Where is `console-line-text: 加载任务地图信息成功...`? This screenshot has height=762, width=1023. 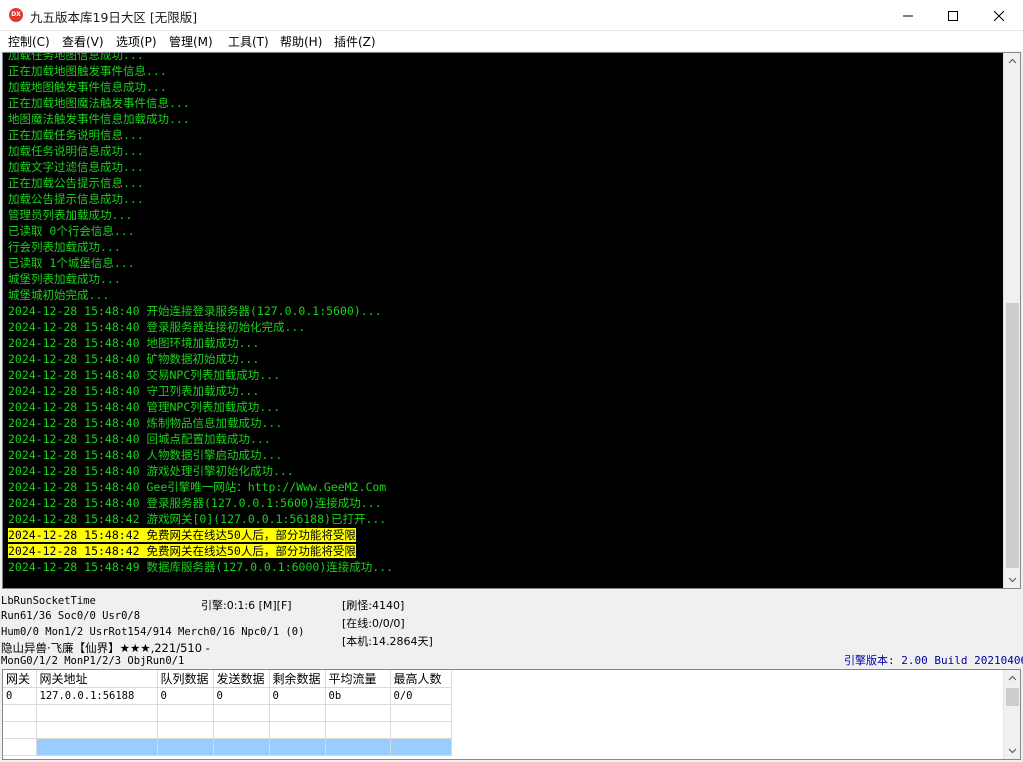 console-line-text: 加载任务地图信息成功... is located at coordinates (76, 57).